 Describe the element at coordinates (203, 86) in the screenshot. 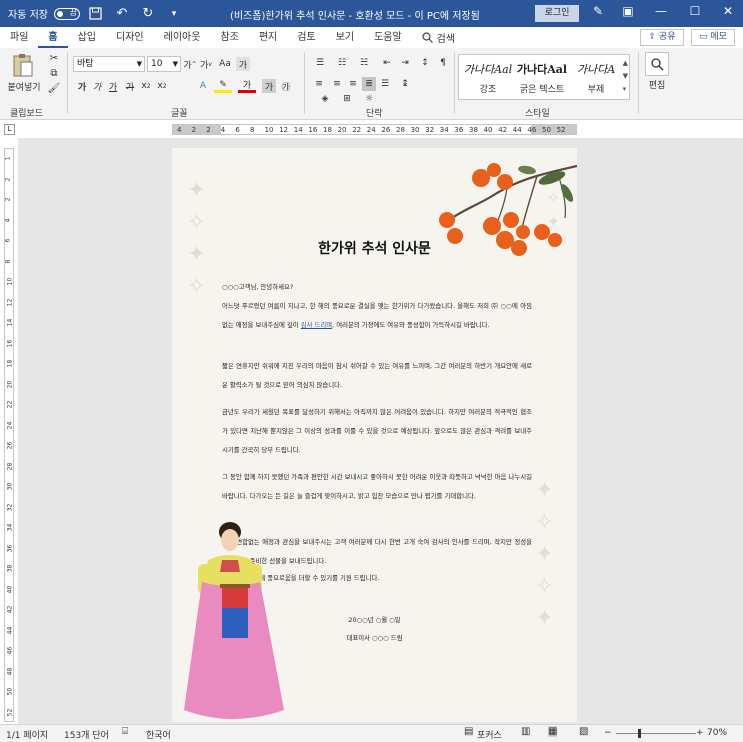

I see `text-effects-icon: A` at that location.